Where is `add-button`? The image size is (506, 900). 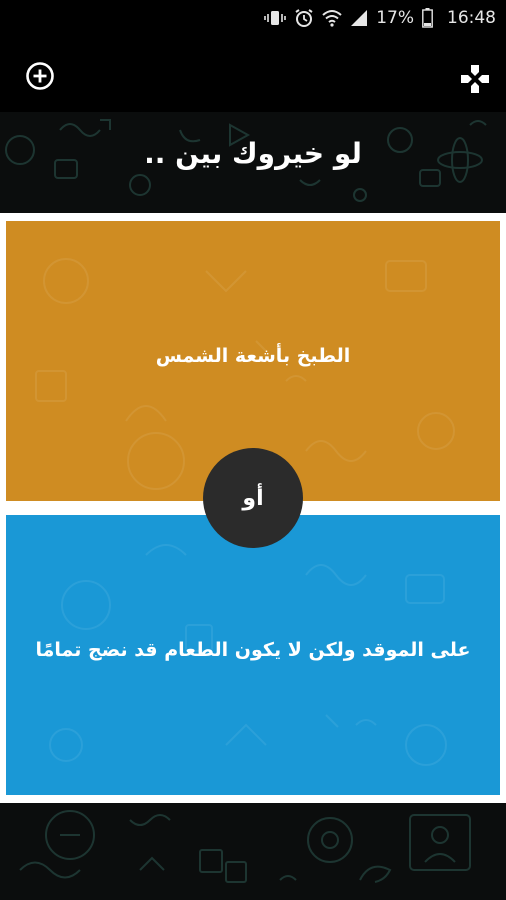
add-button is located at coordinates (40, 76).